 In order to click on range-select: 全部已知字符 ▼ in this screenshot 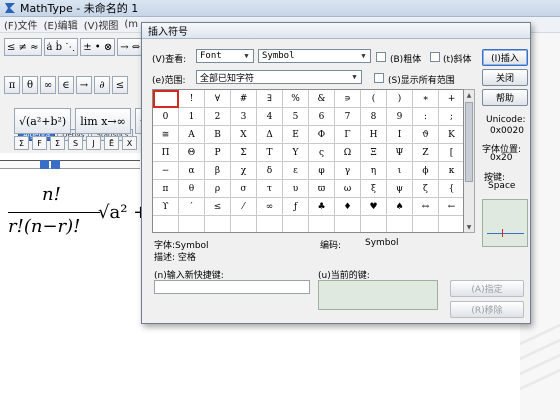, I will do `click(279, 77)`.